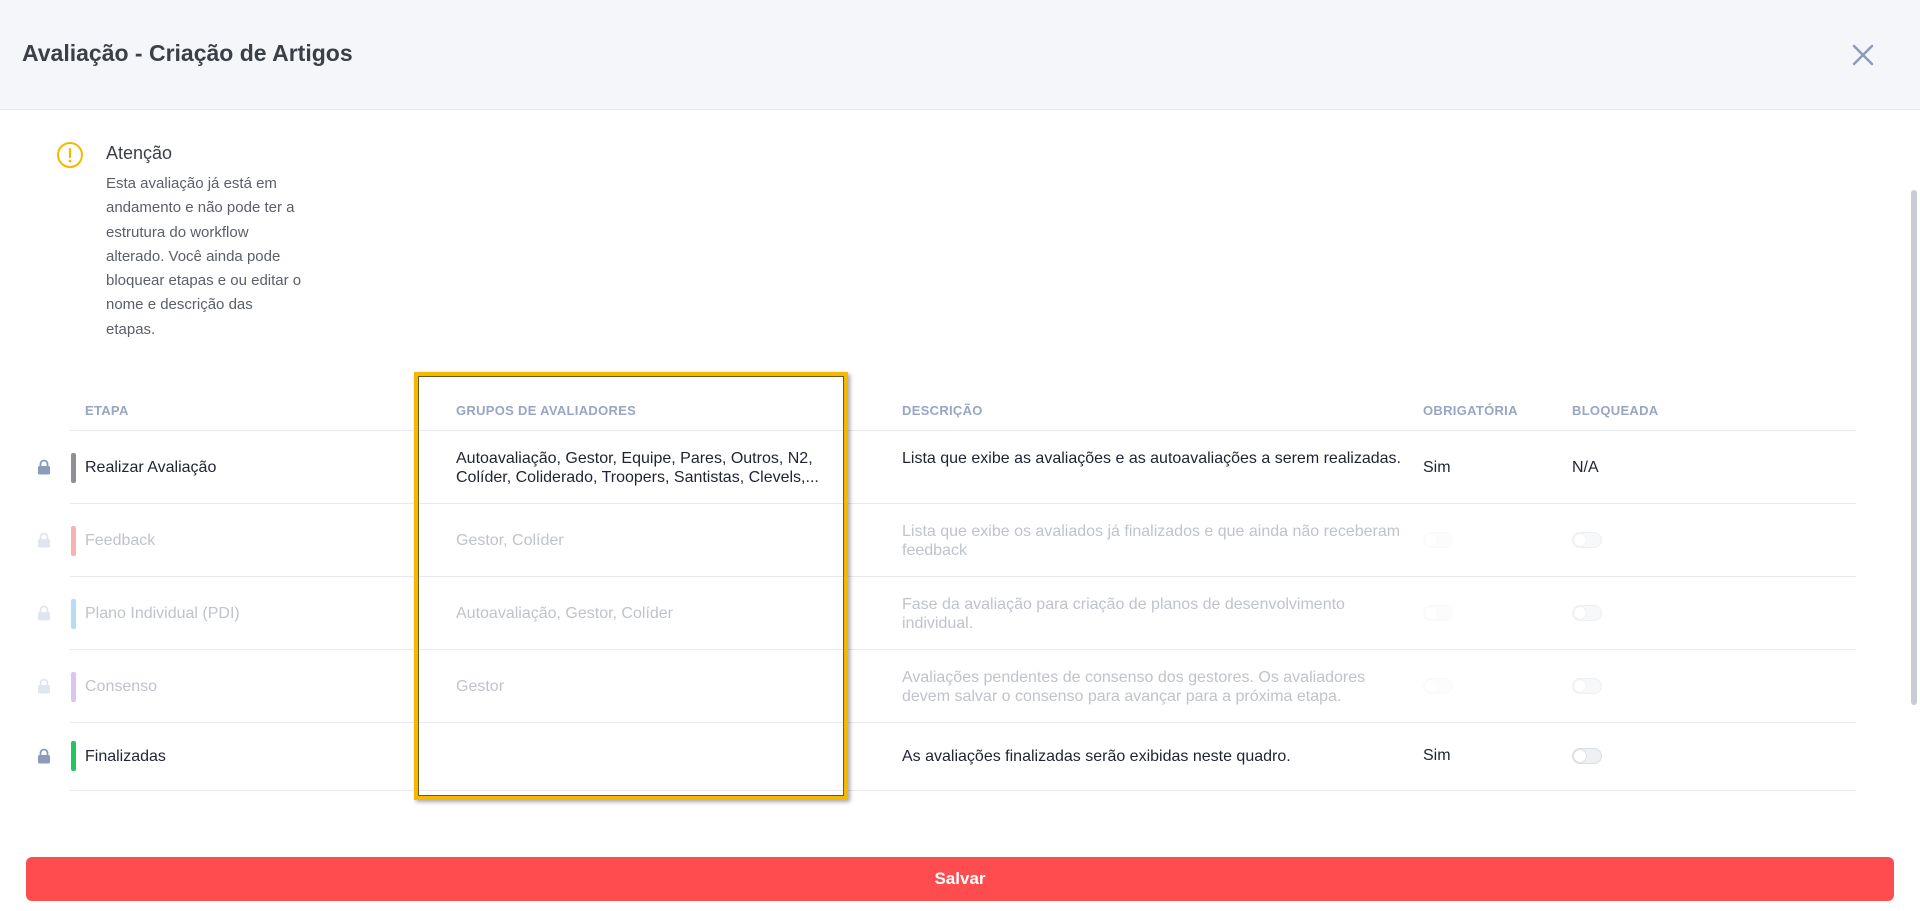 The width and height of the screenshot is (1920, 911). Describe the element at coordinates (480, 686) in the screenshot. I see `stage-groups: Gestor` at that location.